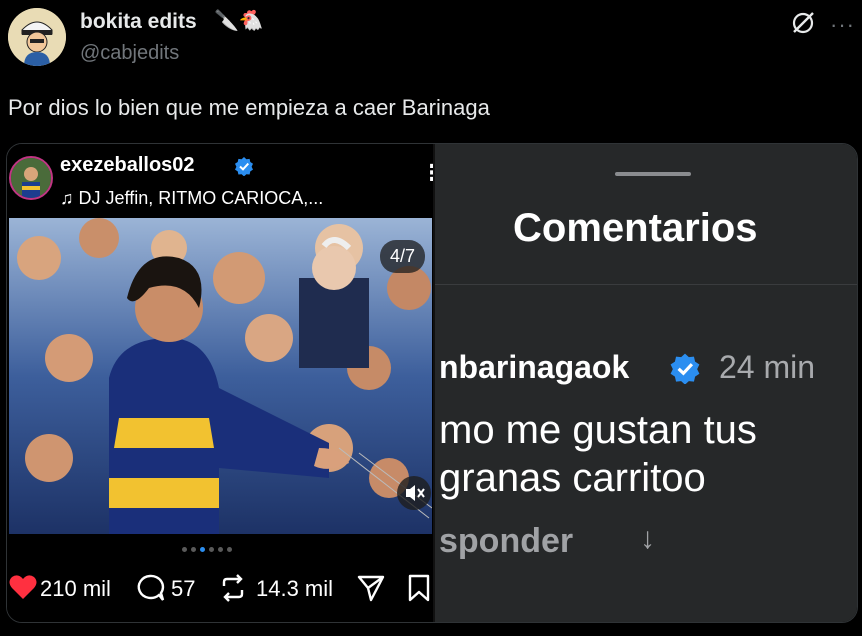 This screenshot has width=862, height=636. What do you see at coordinates (403, 256) in the screenshot?
I see `carousel-counter-badge: 4/7` at bounding box center [403, 256].